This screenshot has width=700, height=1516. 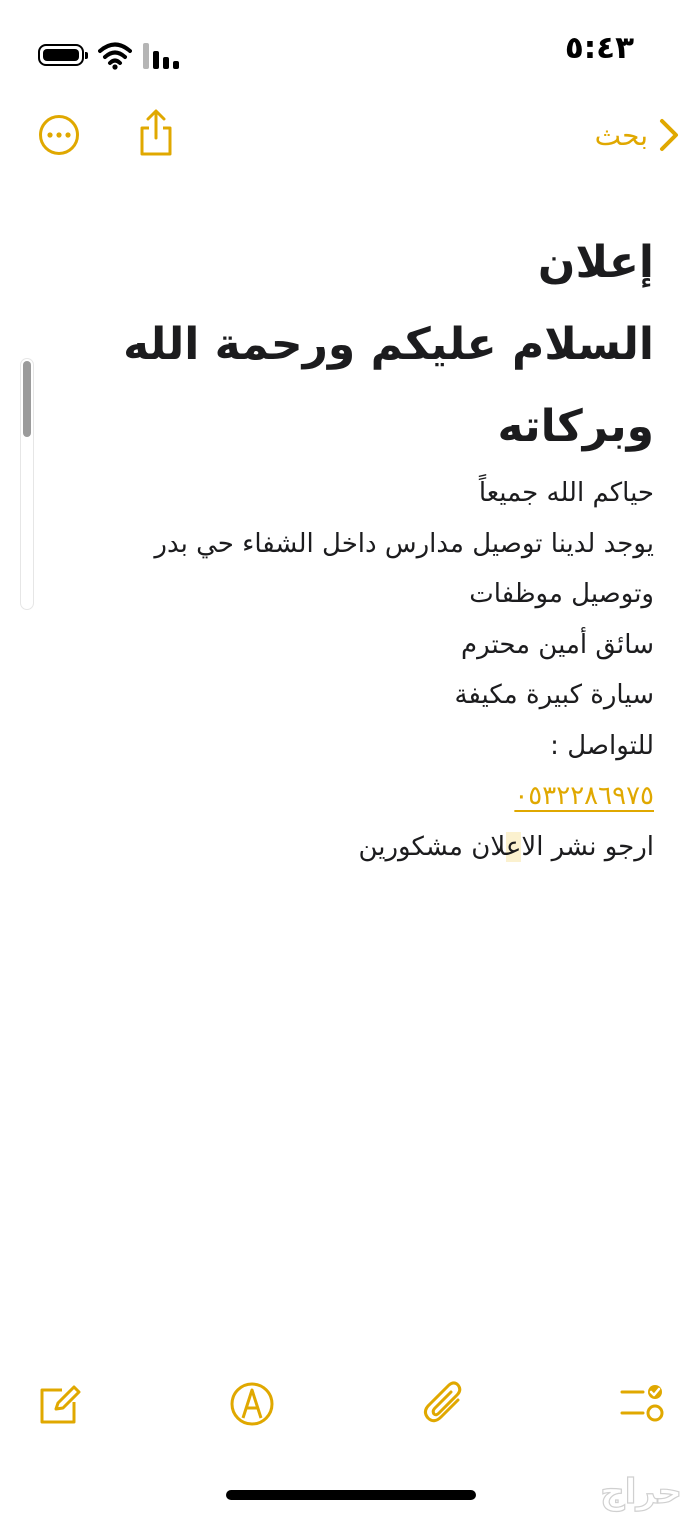 What do you see at coordinates (388, 344) in the screenshot?
I see `title-line: السلام عليكم ورحمة الله` at bounding box center [388, 344].